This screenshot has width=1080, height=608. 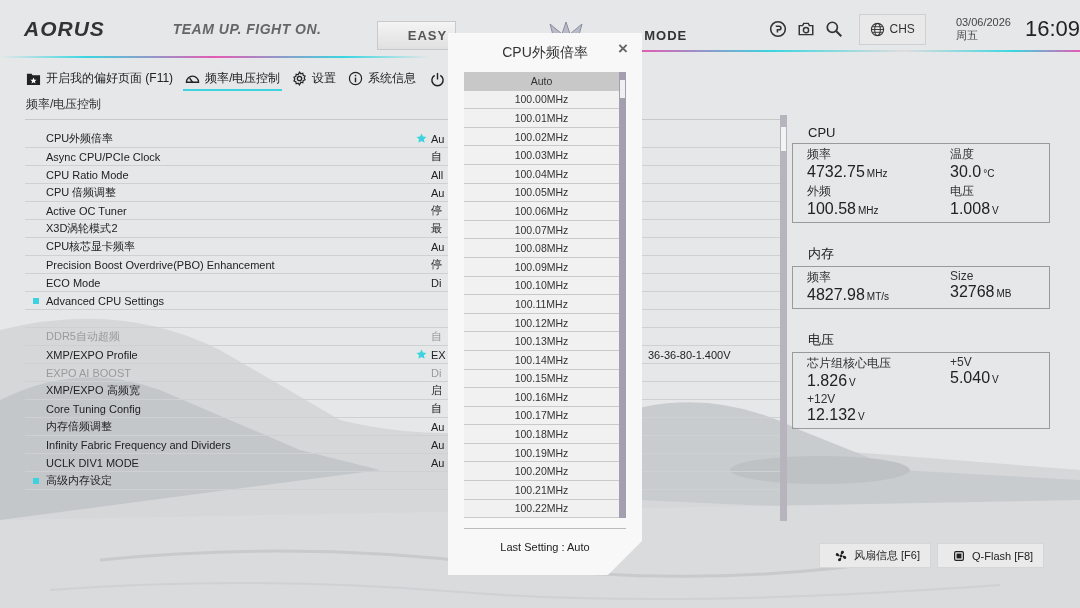 What do you see at coordinates (64, 104) in the screenshot?
I see `breadcrumb: 频率/电压控制` at bounding box center [64, 104].